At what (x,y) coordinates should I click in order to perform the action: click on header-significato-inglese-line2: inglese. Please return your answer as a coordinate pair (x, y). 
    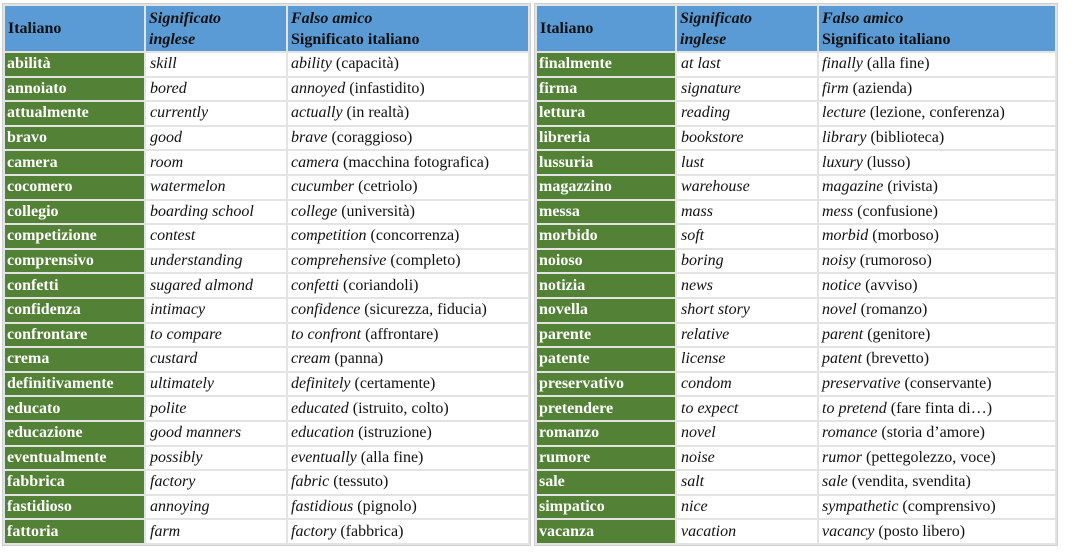
    Looking at the image, I should click on (172, 39).